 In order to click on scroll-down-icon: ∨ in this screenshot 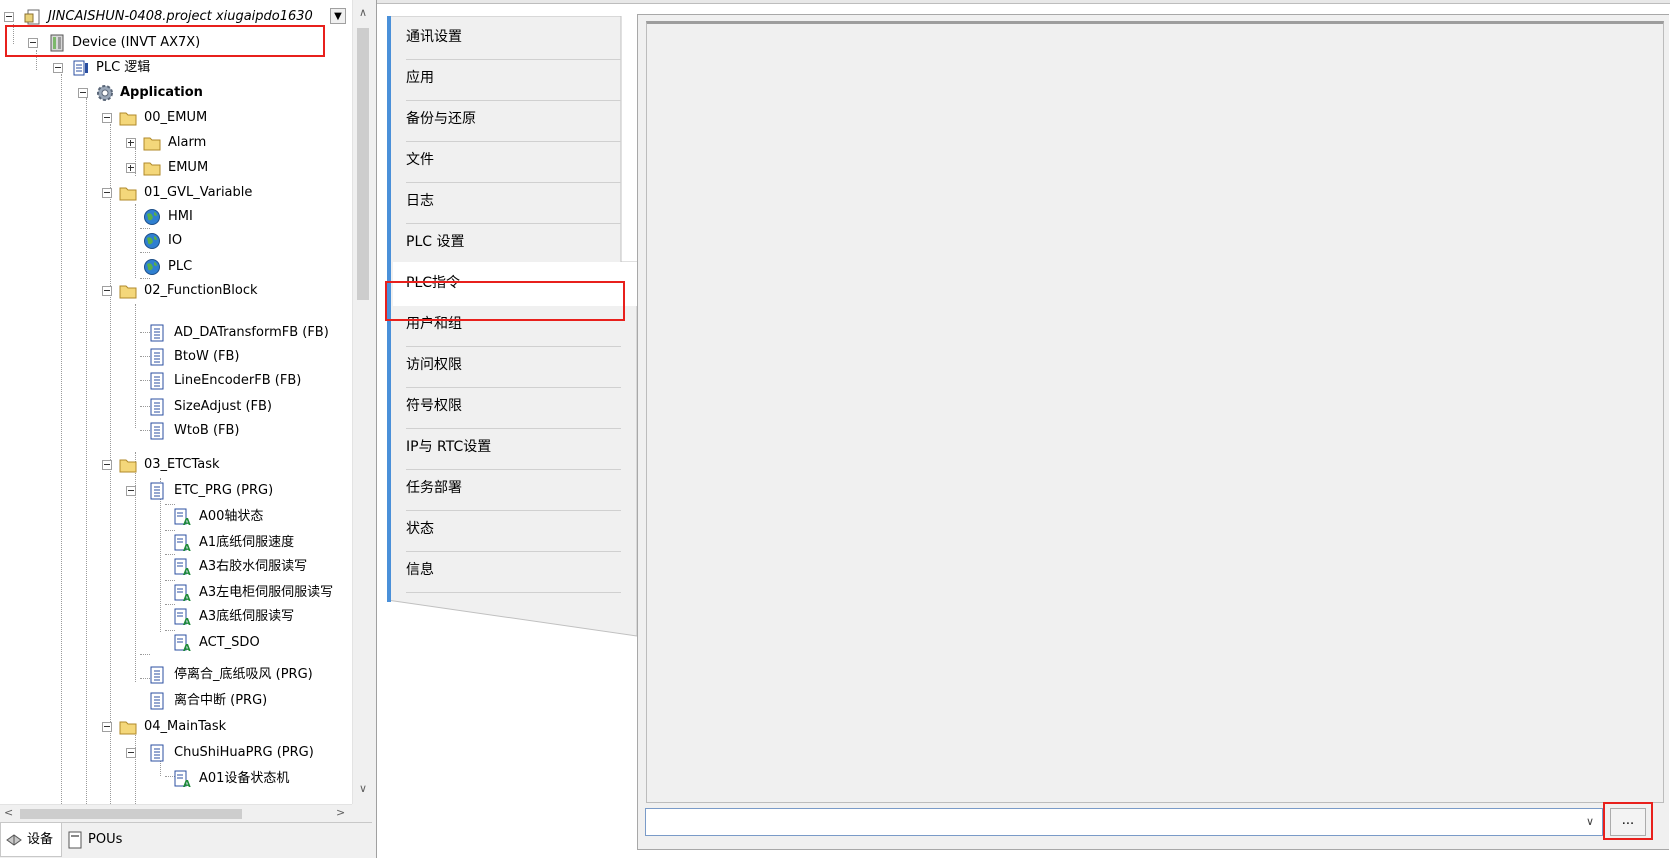, I will do `click(363, 788)`.